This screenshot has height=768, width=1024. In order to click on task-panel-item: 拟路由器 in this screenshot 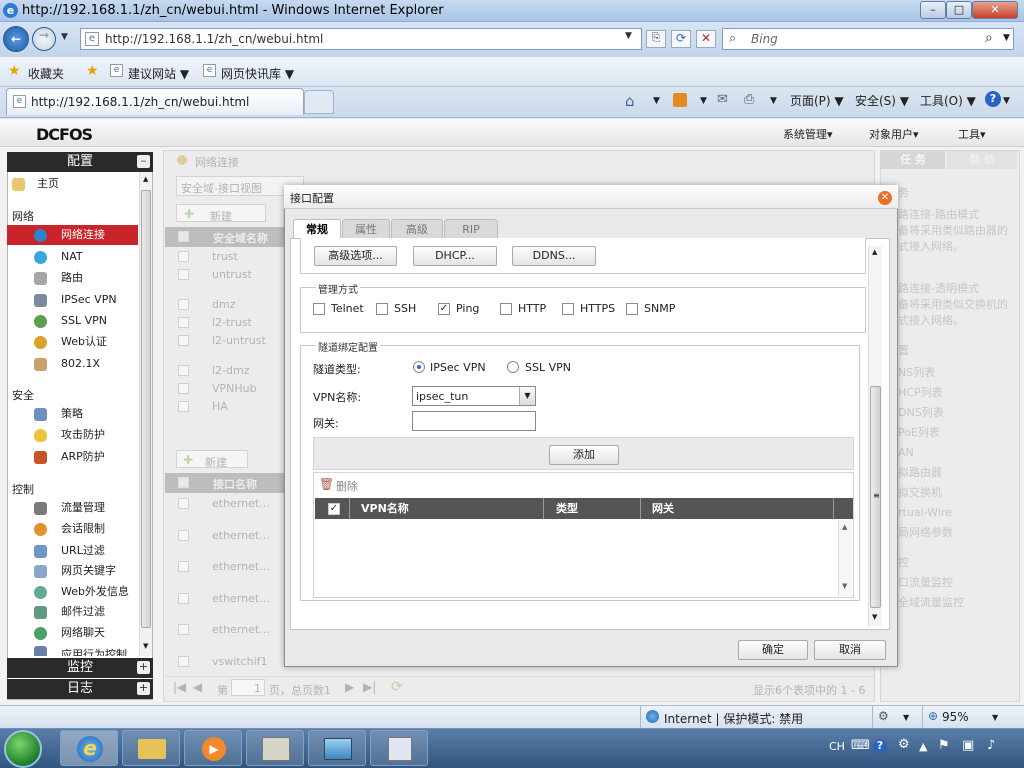, I will do `click(920, 472)`.